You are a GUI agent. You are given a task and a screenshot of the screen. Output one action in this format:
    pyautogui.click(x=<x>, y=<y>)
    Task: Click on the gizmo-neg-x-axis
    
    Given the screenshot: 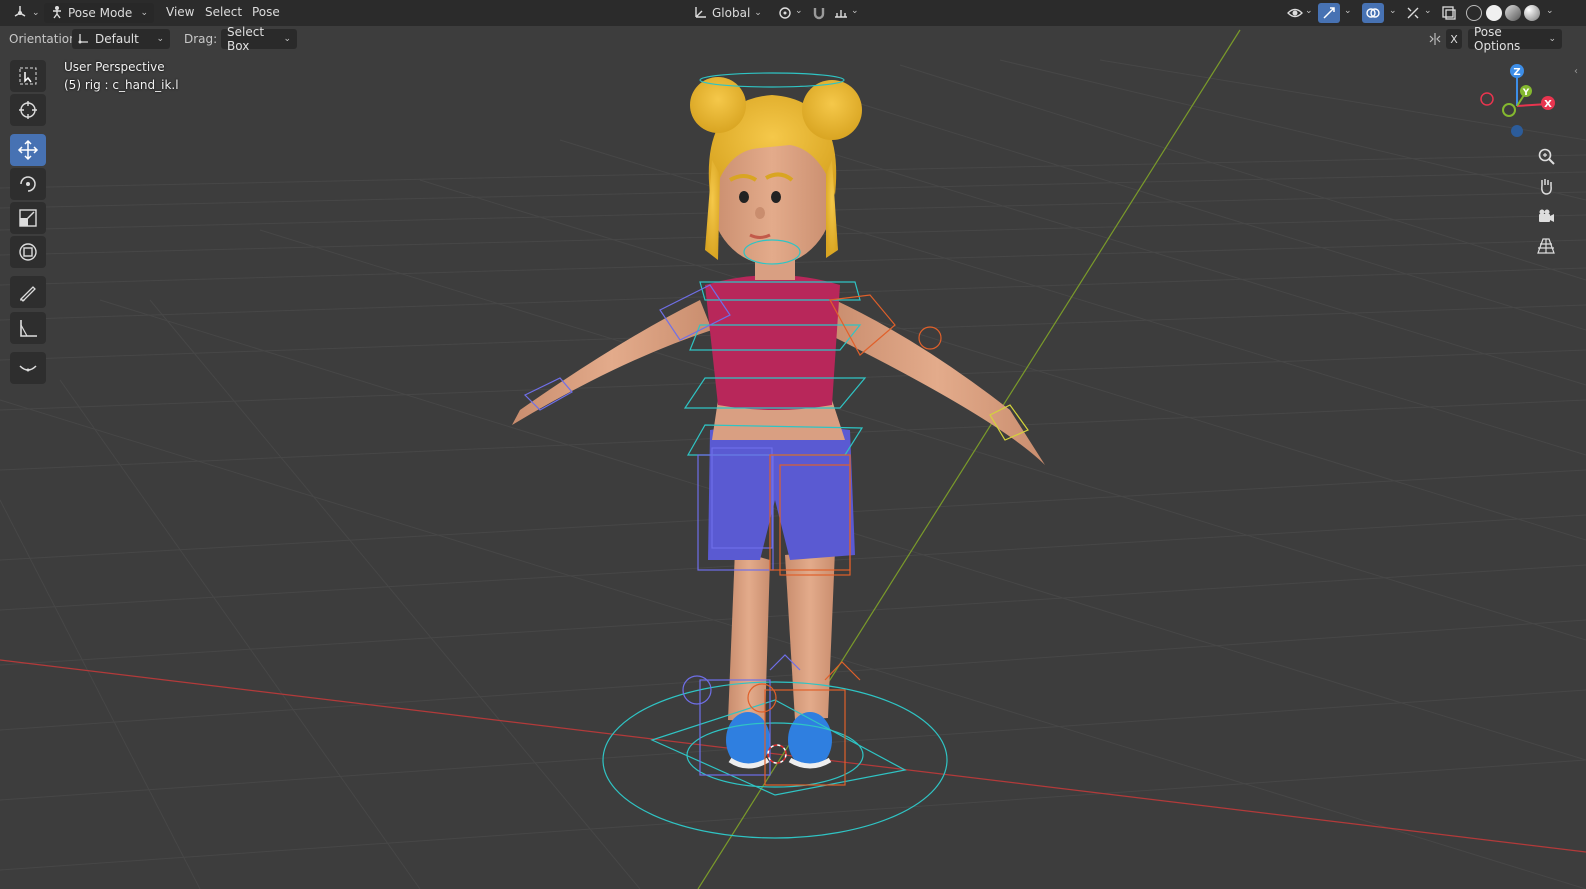 What is the action you would take?
    pyautogui.click(x=1487, y=99)
    